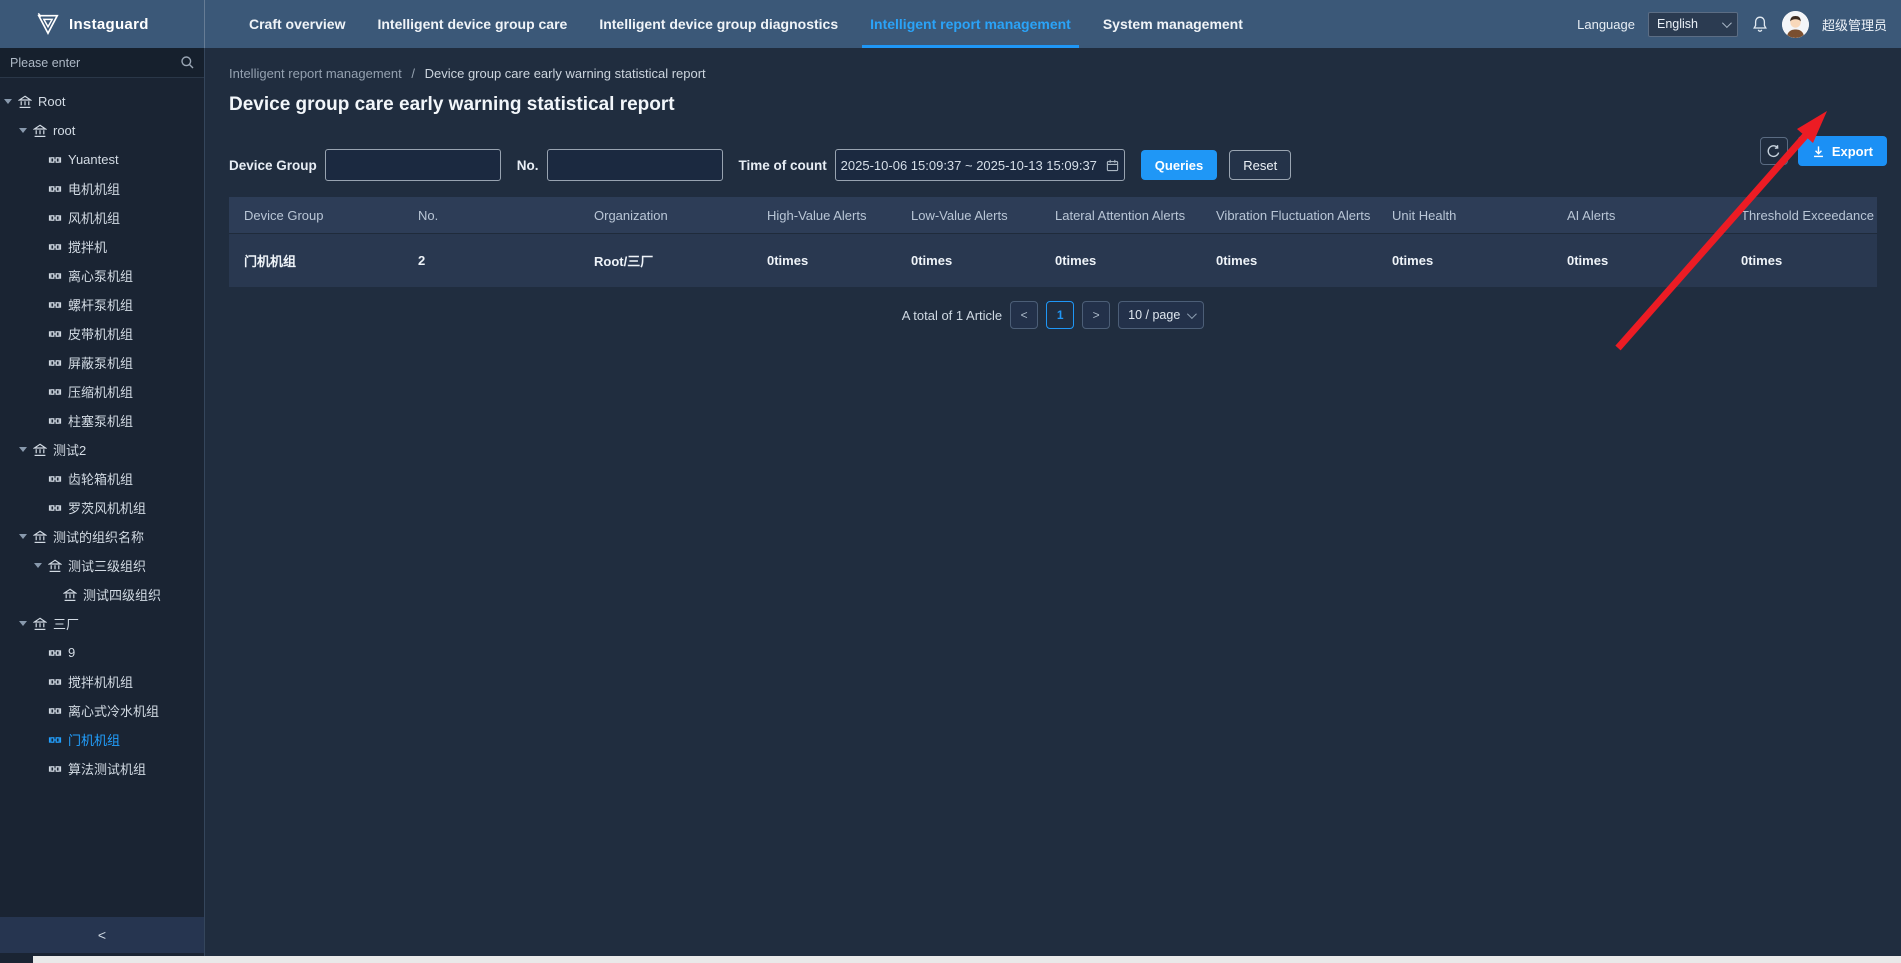  What do you see at coordinates (66, 624) in the screenshot?
I see `tree-node-label: 三厂` at bounding box center [66, 624].